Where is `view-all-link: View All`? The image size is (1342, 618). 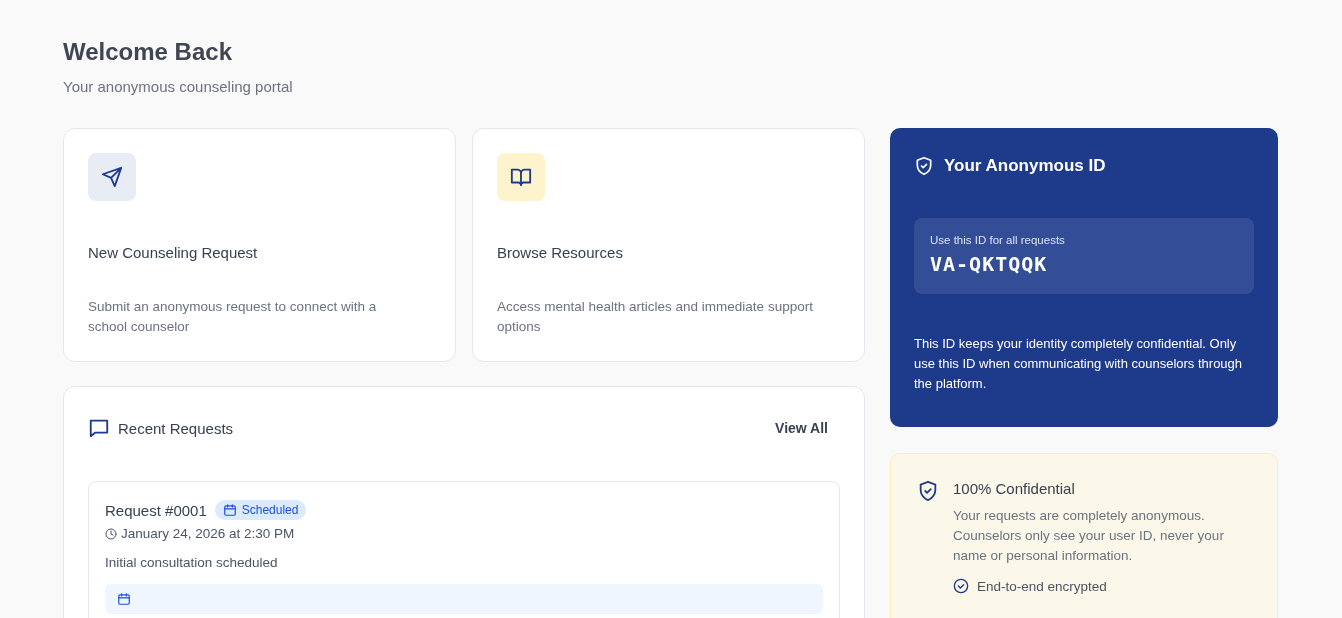 view-all-link: View All is located at coordinates (801, 428).